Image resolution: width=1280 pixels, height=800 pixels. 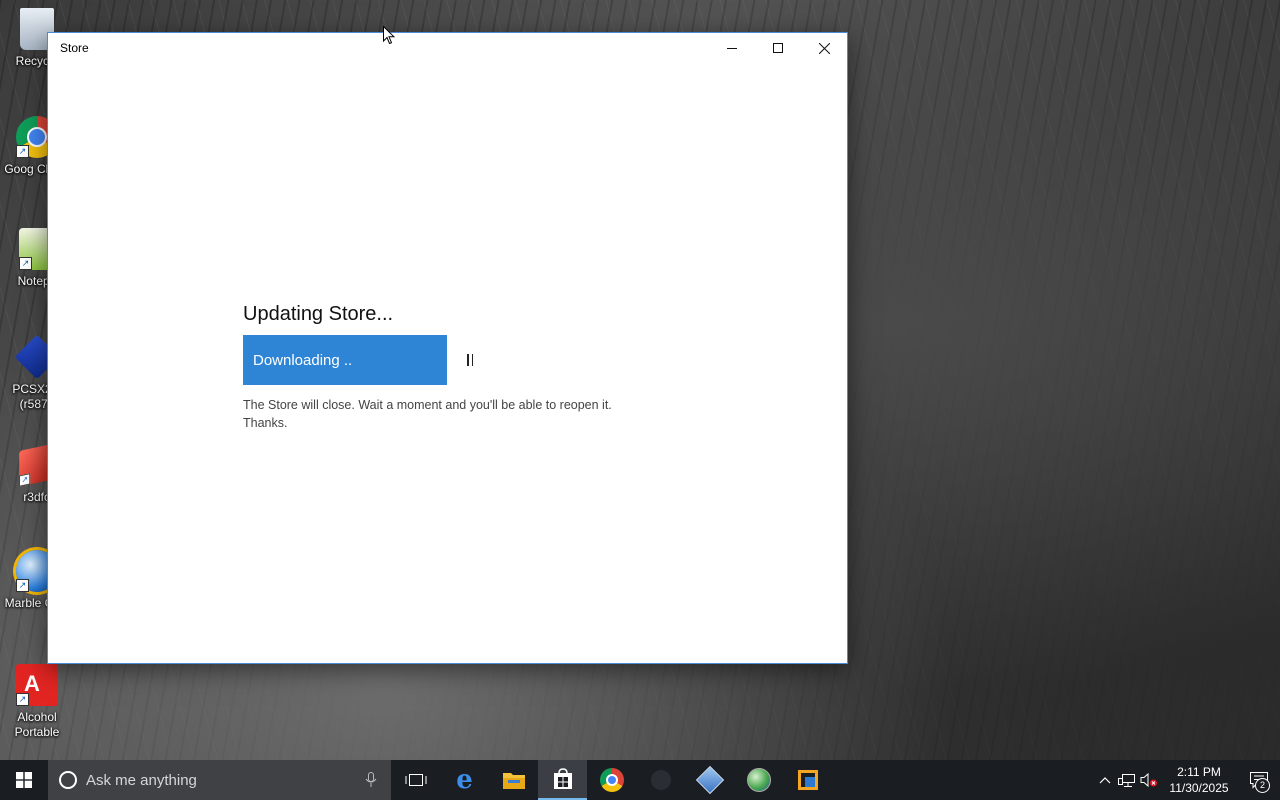 I want to click on network-icon, so click(x=1126, y=780).